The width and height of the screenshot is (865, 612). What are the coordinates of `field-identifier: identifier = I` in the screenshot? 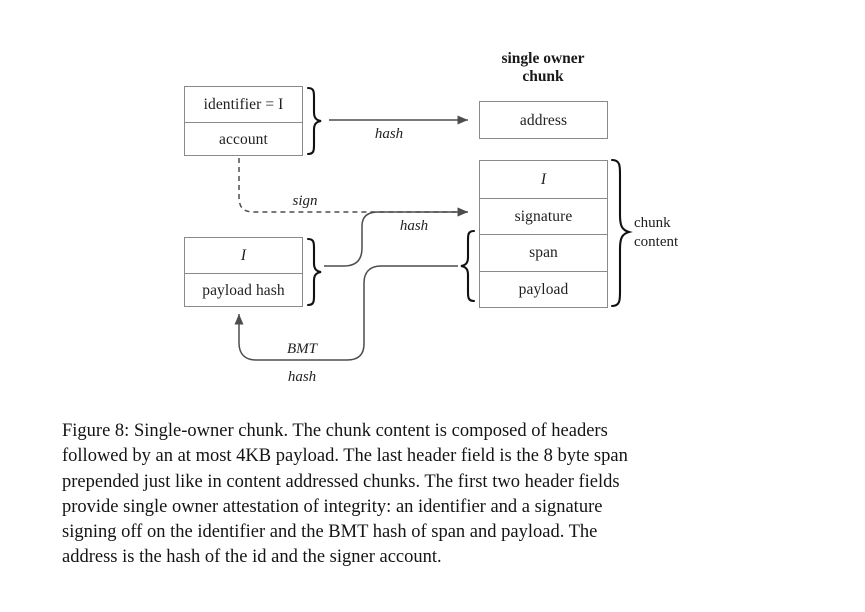 It's located at (243, 104).